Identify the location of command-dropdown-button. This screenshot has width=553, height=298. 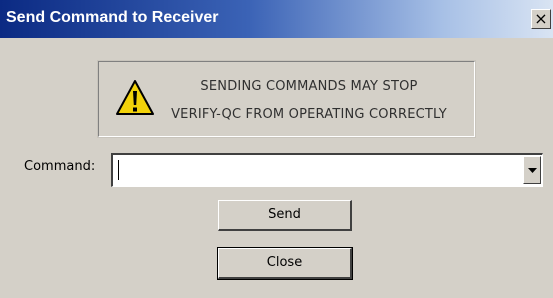
(532, 170).